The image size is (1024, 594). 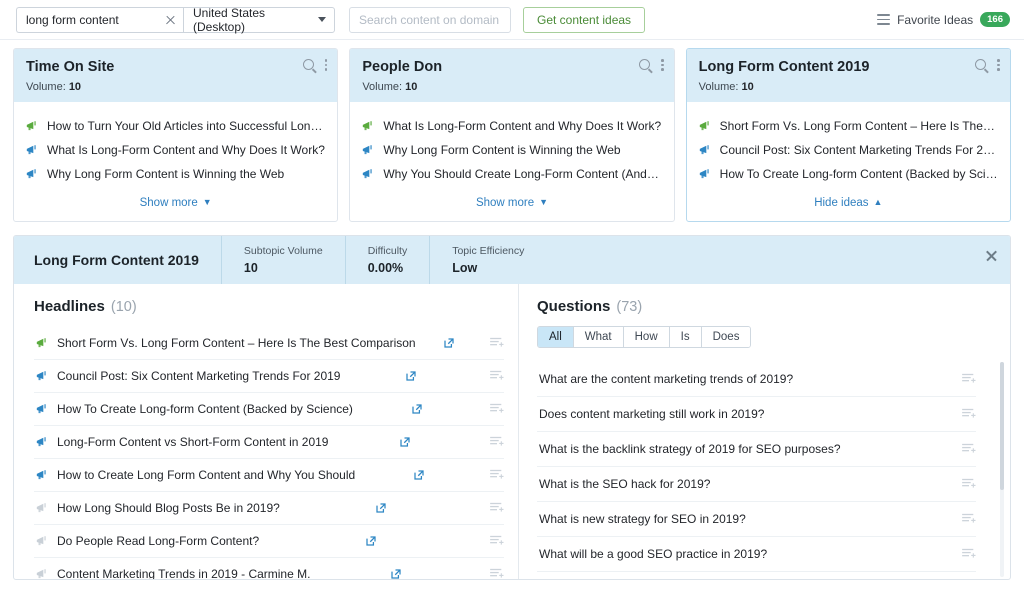 I want to click on headline-text: Do People Read Long-Form Content?, so click(x=207, y=541).